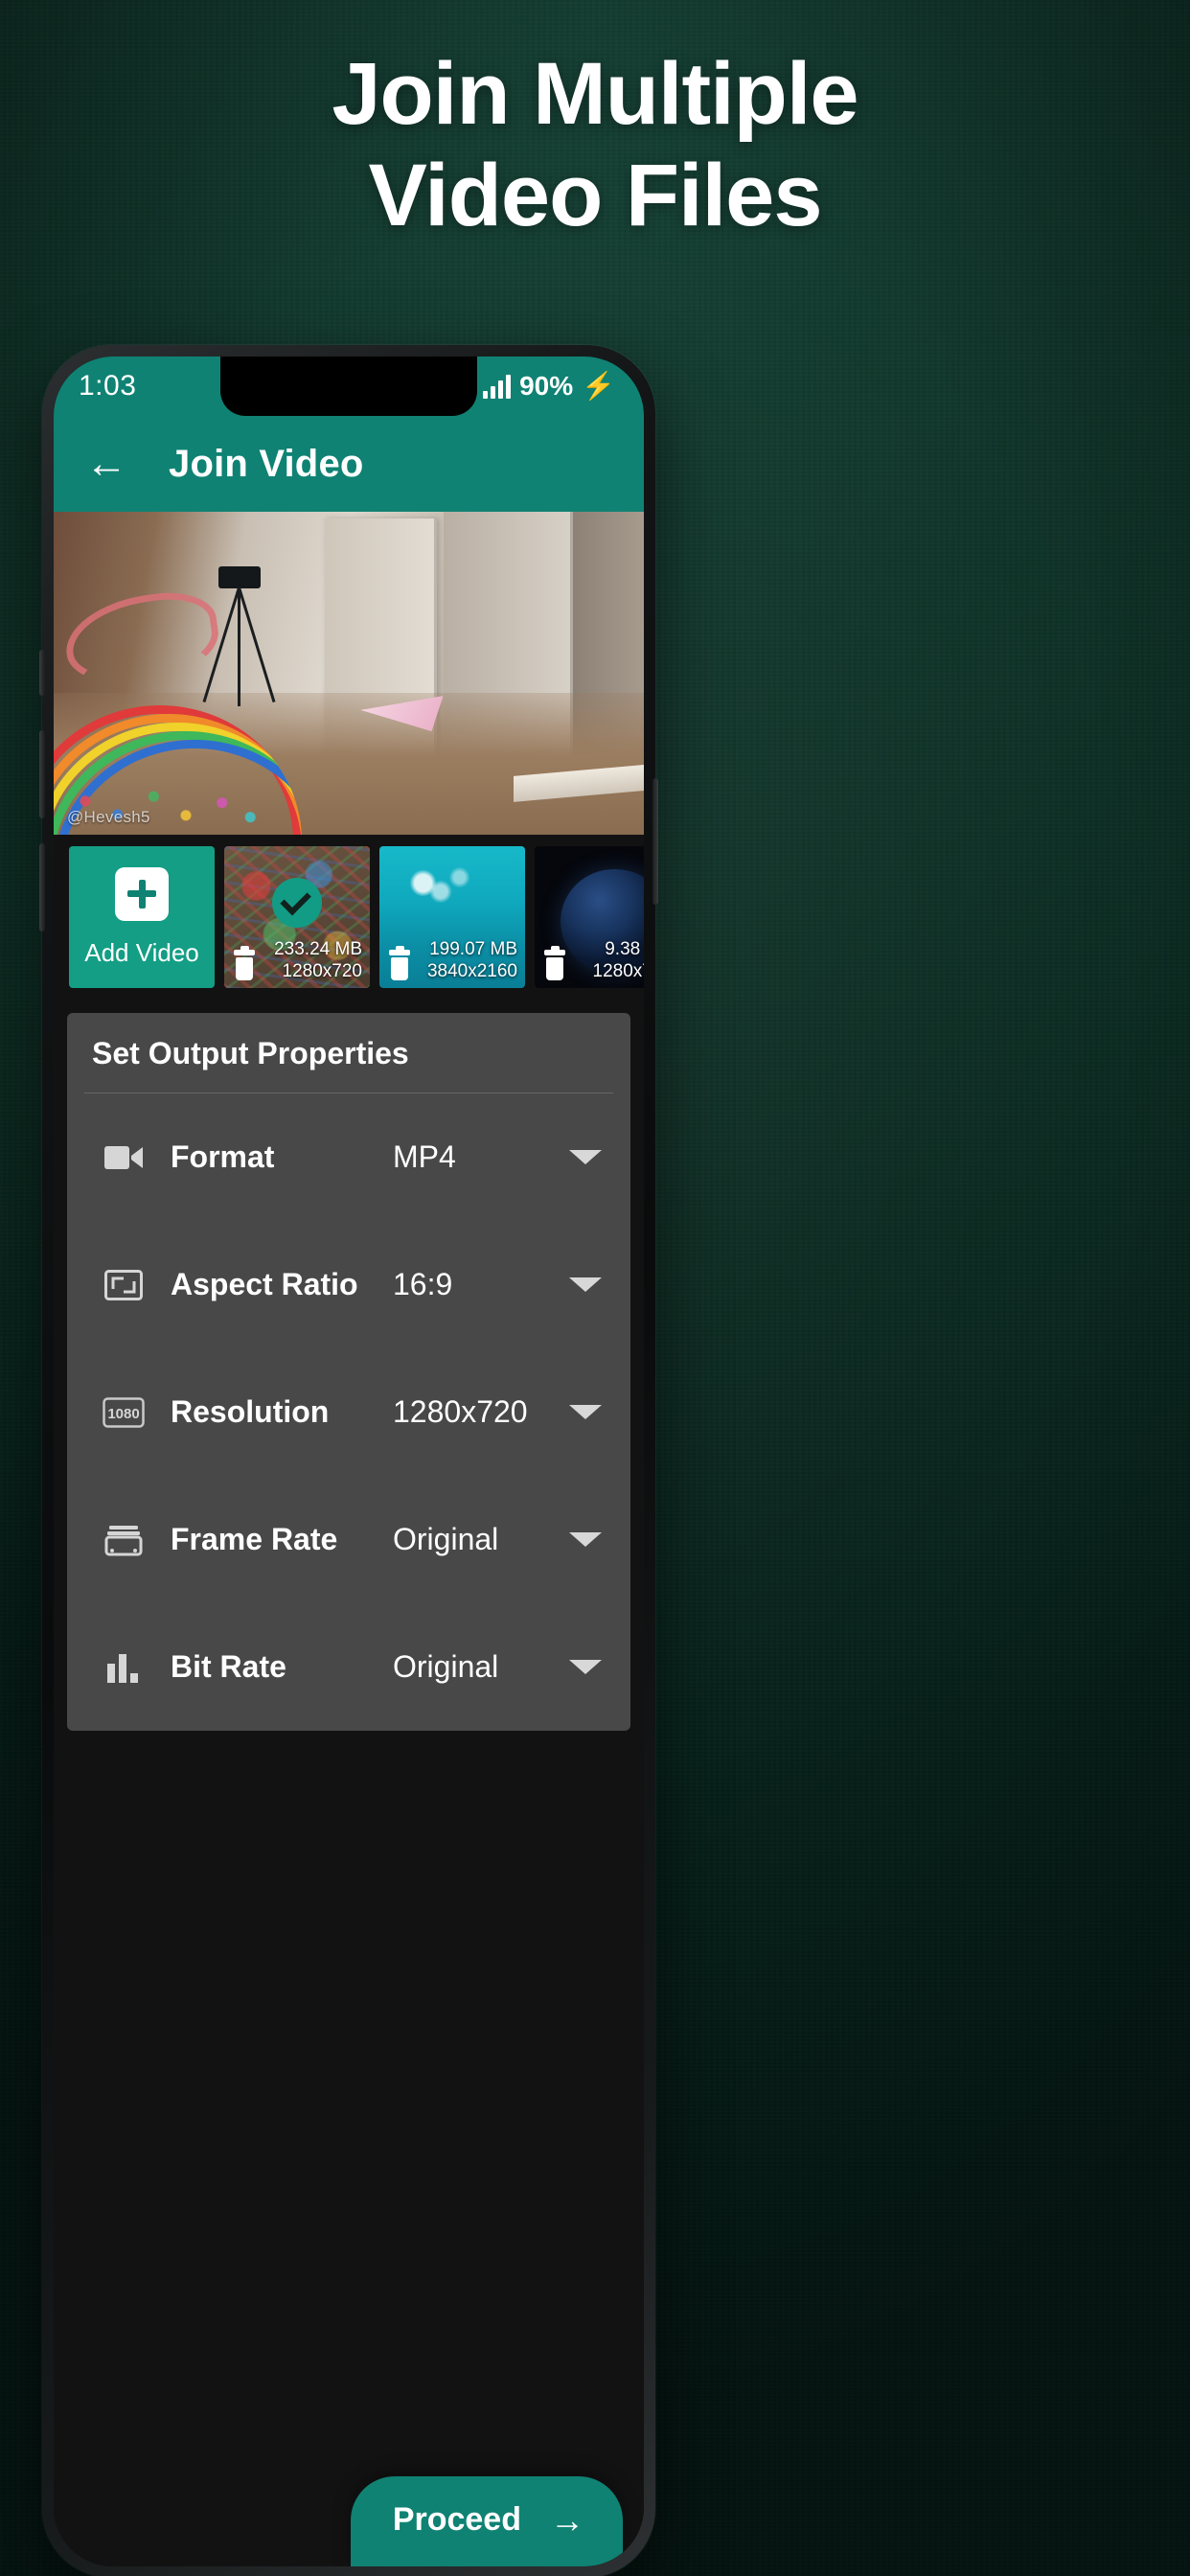  I want to click on headline-line-1: Join Multiple, so click(595, 94).